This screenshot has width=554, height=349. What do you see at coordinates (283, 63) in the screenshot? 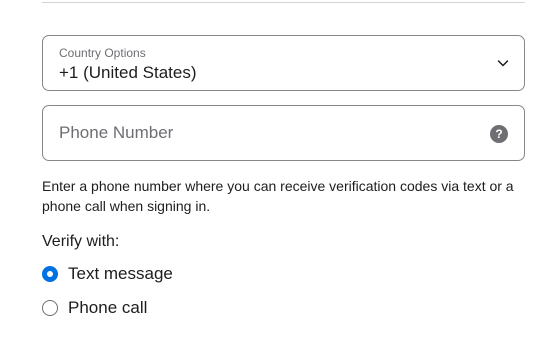
I see `country-options-select: Country Options +1 (United States)` at bounding box center [283, 63].